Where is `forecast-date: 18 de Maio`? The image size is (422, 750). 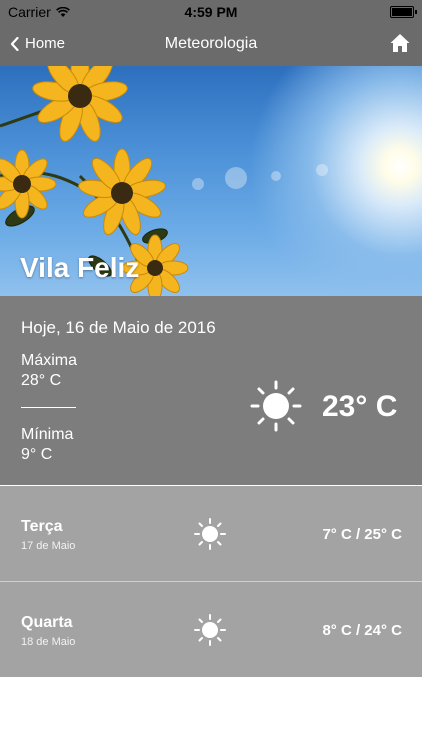 forecast-date: 18 de Maio is located at coordinates (48, 642).